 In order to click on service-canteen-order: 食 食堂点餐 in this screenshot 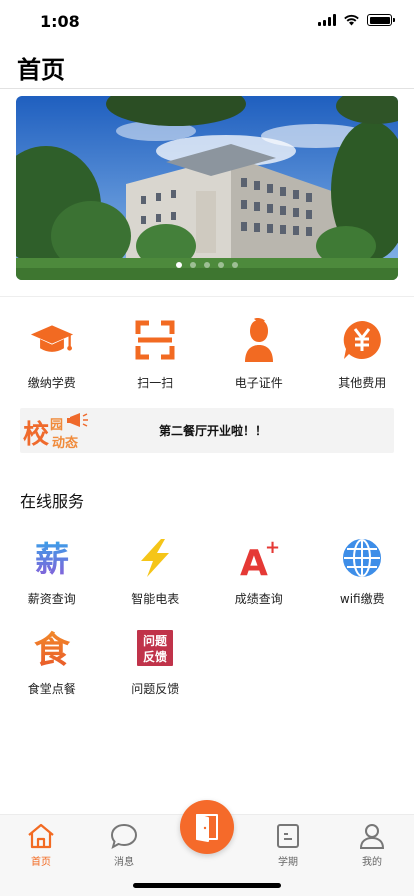, I will do `click(52, 661)`.